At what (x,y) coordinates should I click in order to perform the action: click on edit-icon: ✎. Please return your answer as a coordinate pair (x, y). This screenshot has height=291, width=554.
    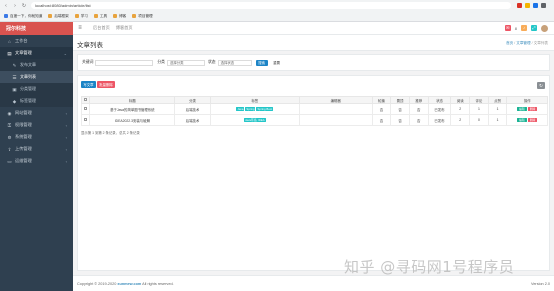
    Looking at the image, I should click on (14, 65).